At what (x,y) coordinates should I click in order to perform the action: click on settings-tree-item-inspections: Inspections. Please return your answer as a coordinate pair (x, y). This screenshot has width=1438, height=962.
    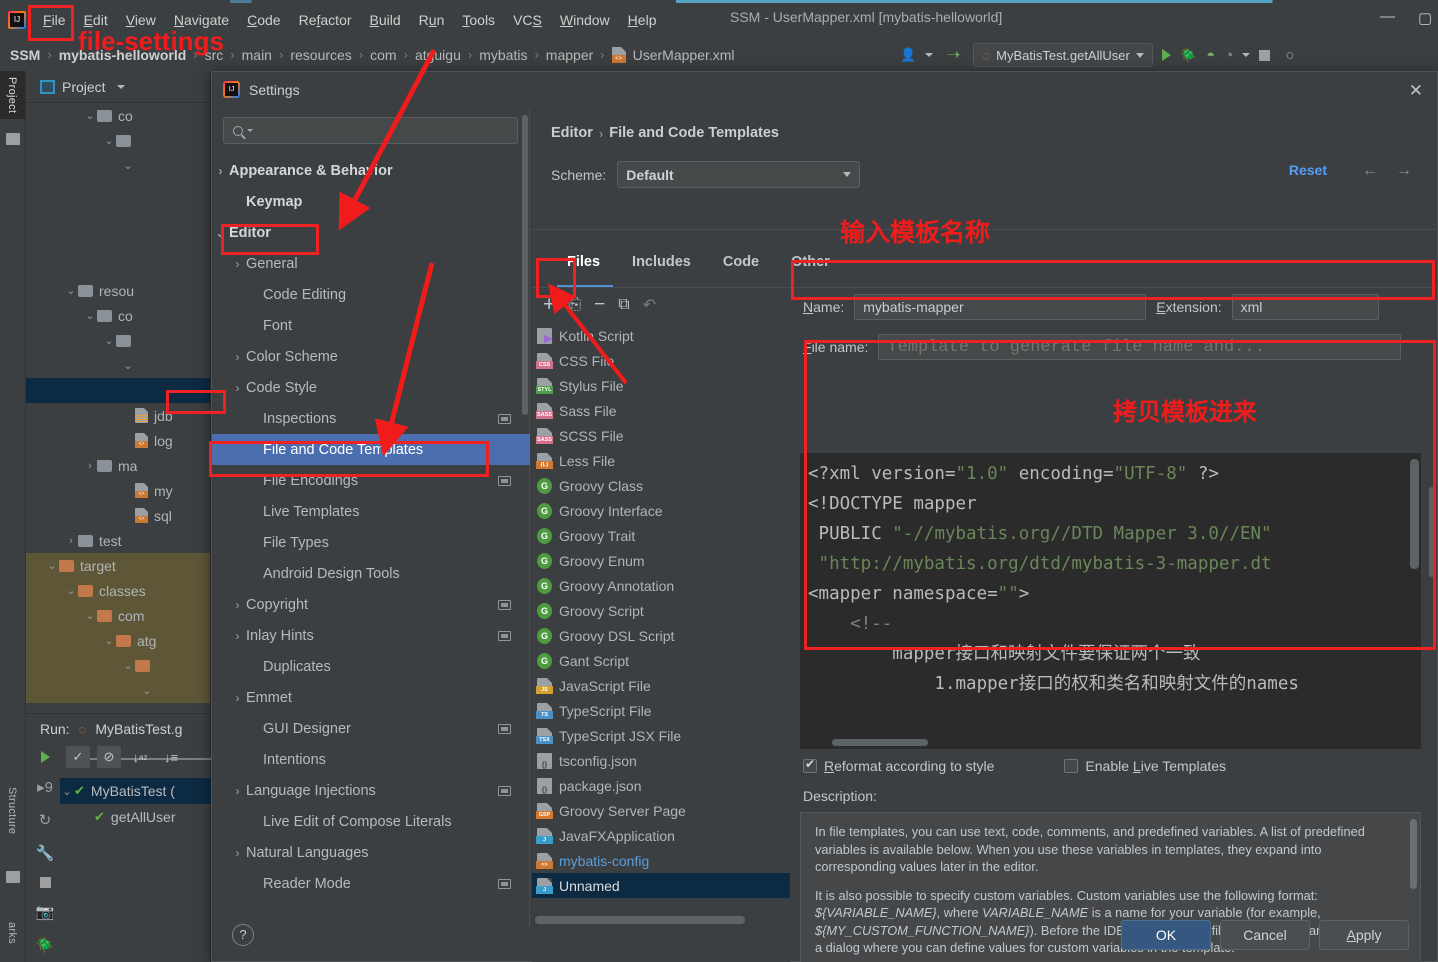
    Looking at the image, I should click on (371, 418).